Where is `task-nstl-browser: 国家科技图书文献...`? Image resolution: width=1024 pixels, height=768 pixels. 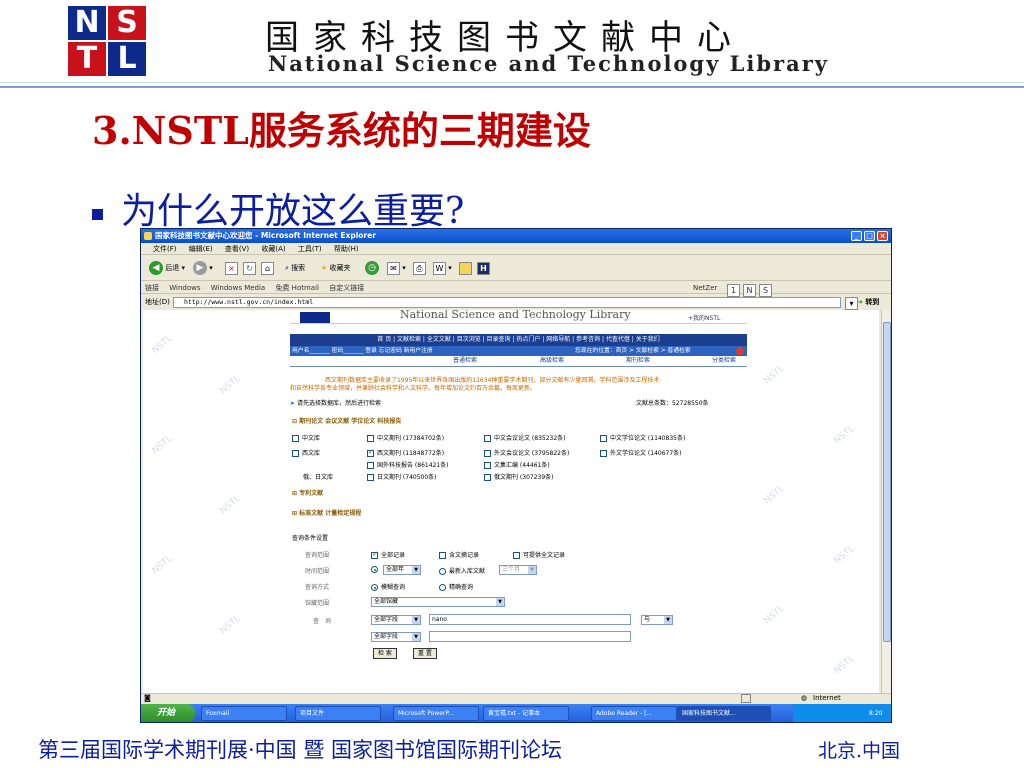
task-nstl-browser: 国家科技图书文献... is located at coordinates (724, 713).